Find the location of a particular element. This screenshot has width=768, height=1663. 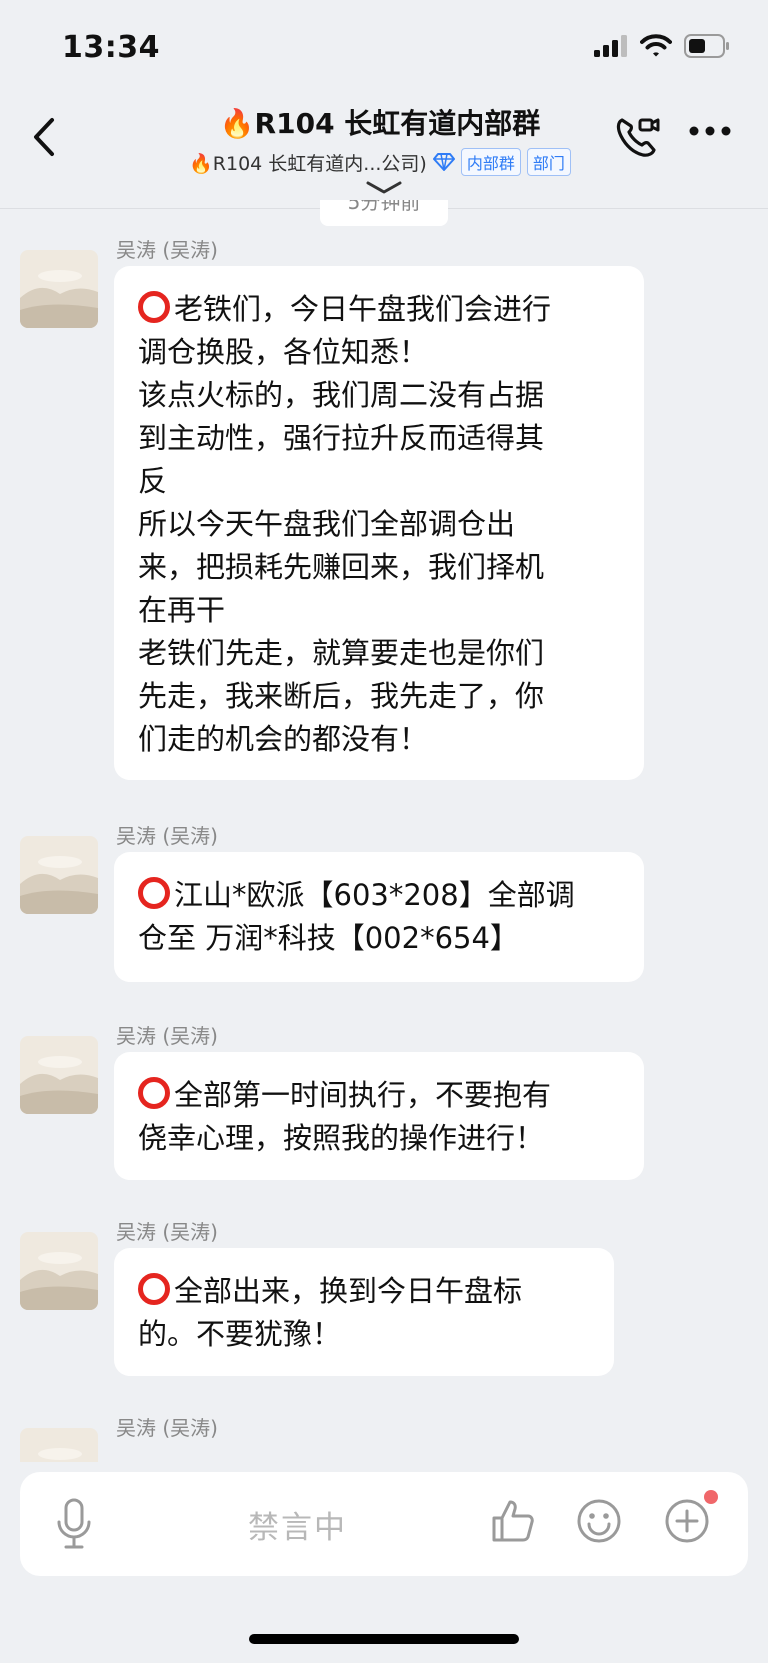

group-subtitle-row: 🔥R104 长虹有道内...公司) 内部群 部门 is located at coordinates (380, 162).